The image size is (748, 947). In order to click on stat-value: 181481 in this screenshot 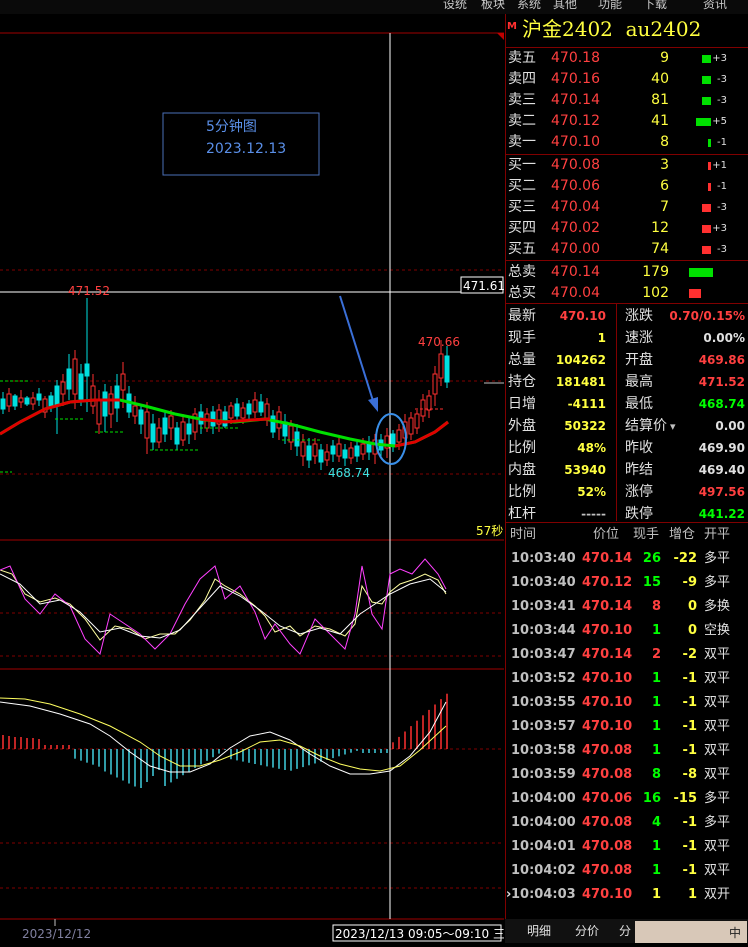, I will do `click(580, 382)`.